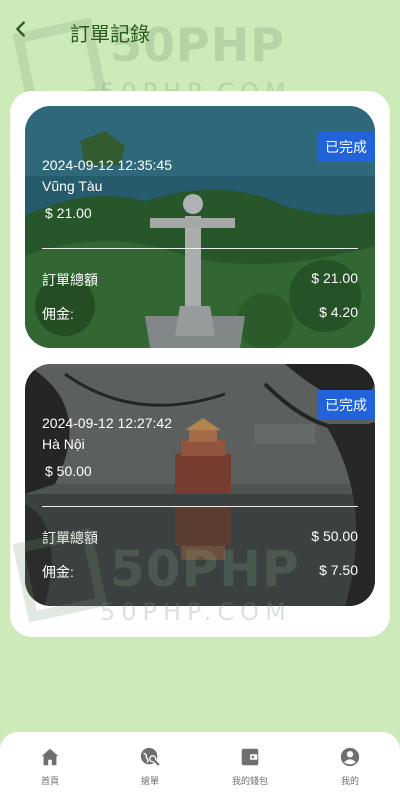 This screenshot has height=800, width=400. Describe the element at coordinates (200, 30) in the screenshot. I see `header: 訂單記錄` at that location.